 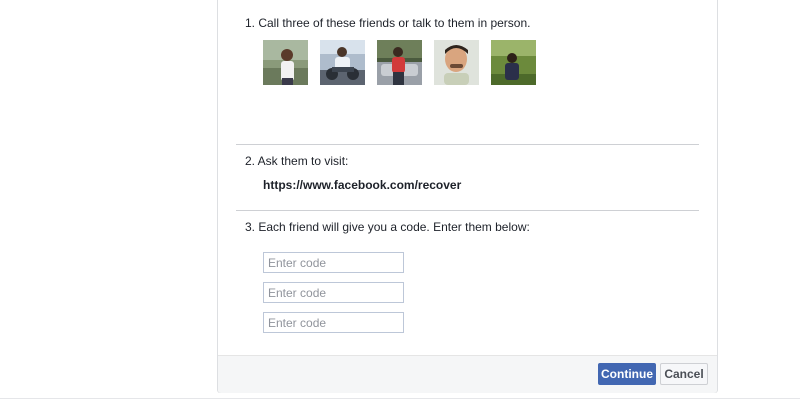 What do you see at coordinates (400, 398) in the screenshot?
I see `page-divider` at bounding box center [400, 398].